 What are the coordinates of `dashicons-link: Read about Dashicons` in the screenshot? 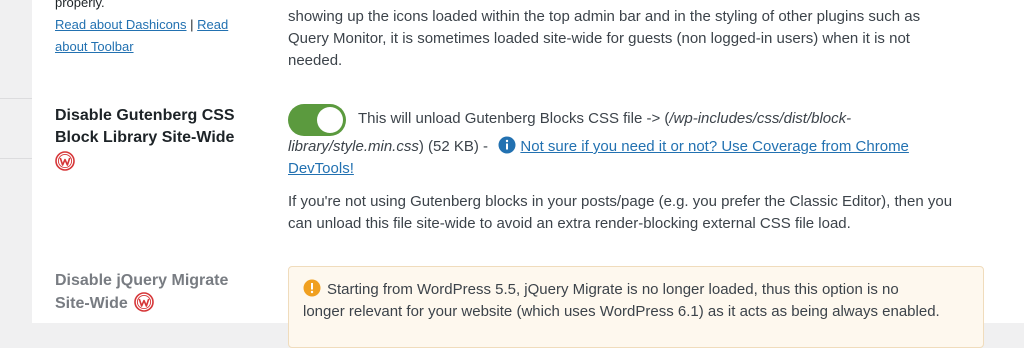 It's located at (121, 24).